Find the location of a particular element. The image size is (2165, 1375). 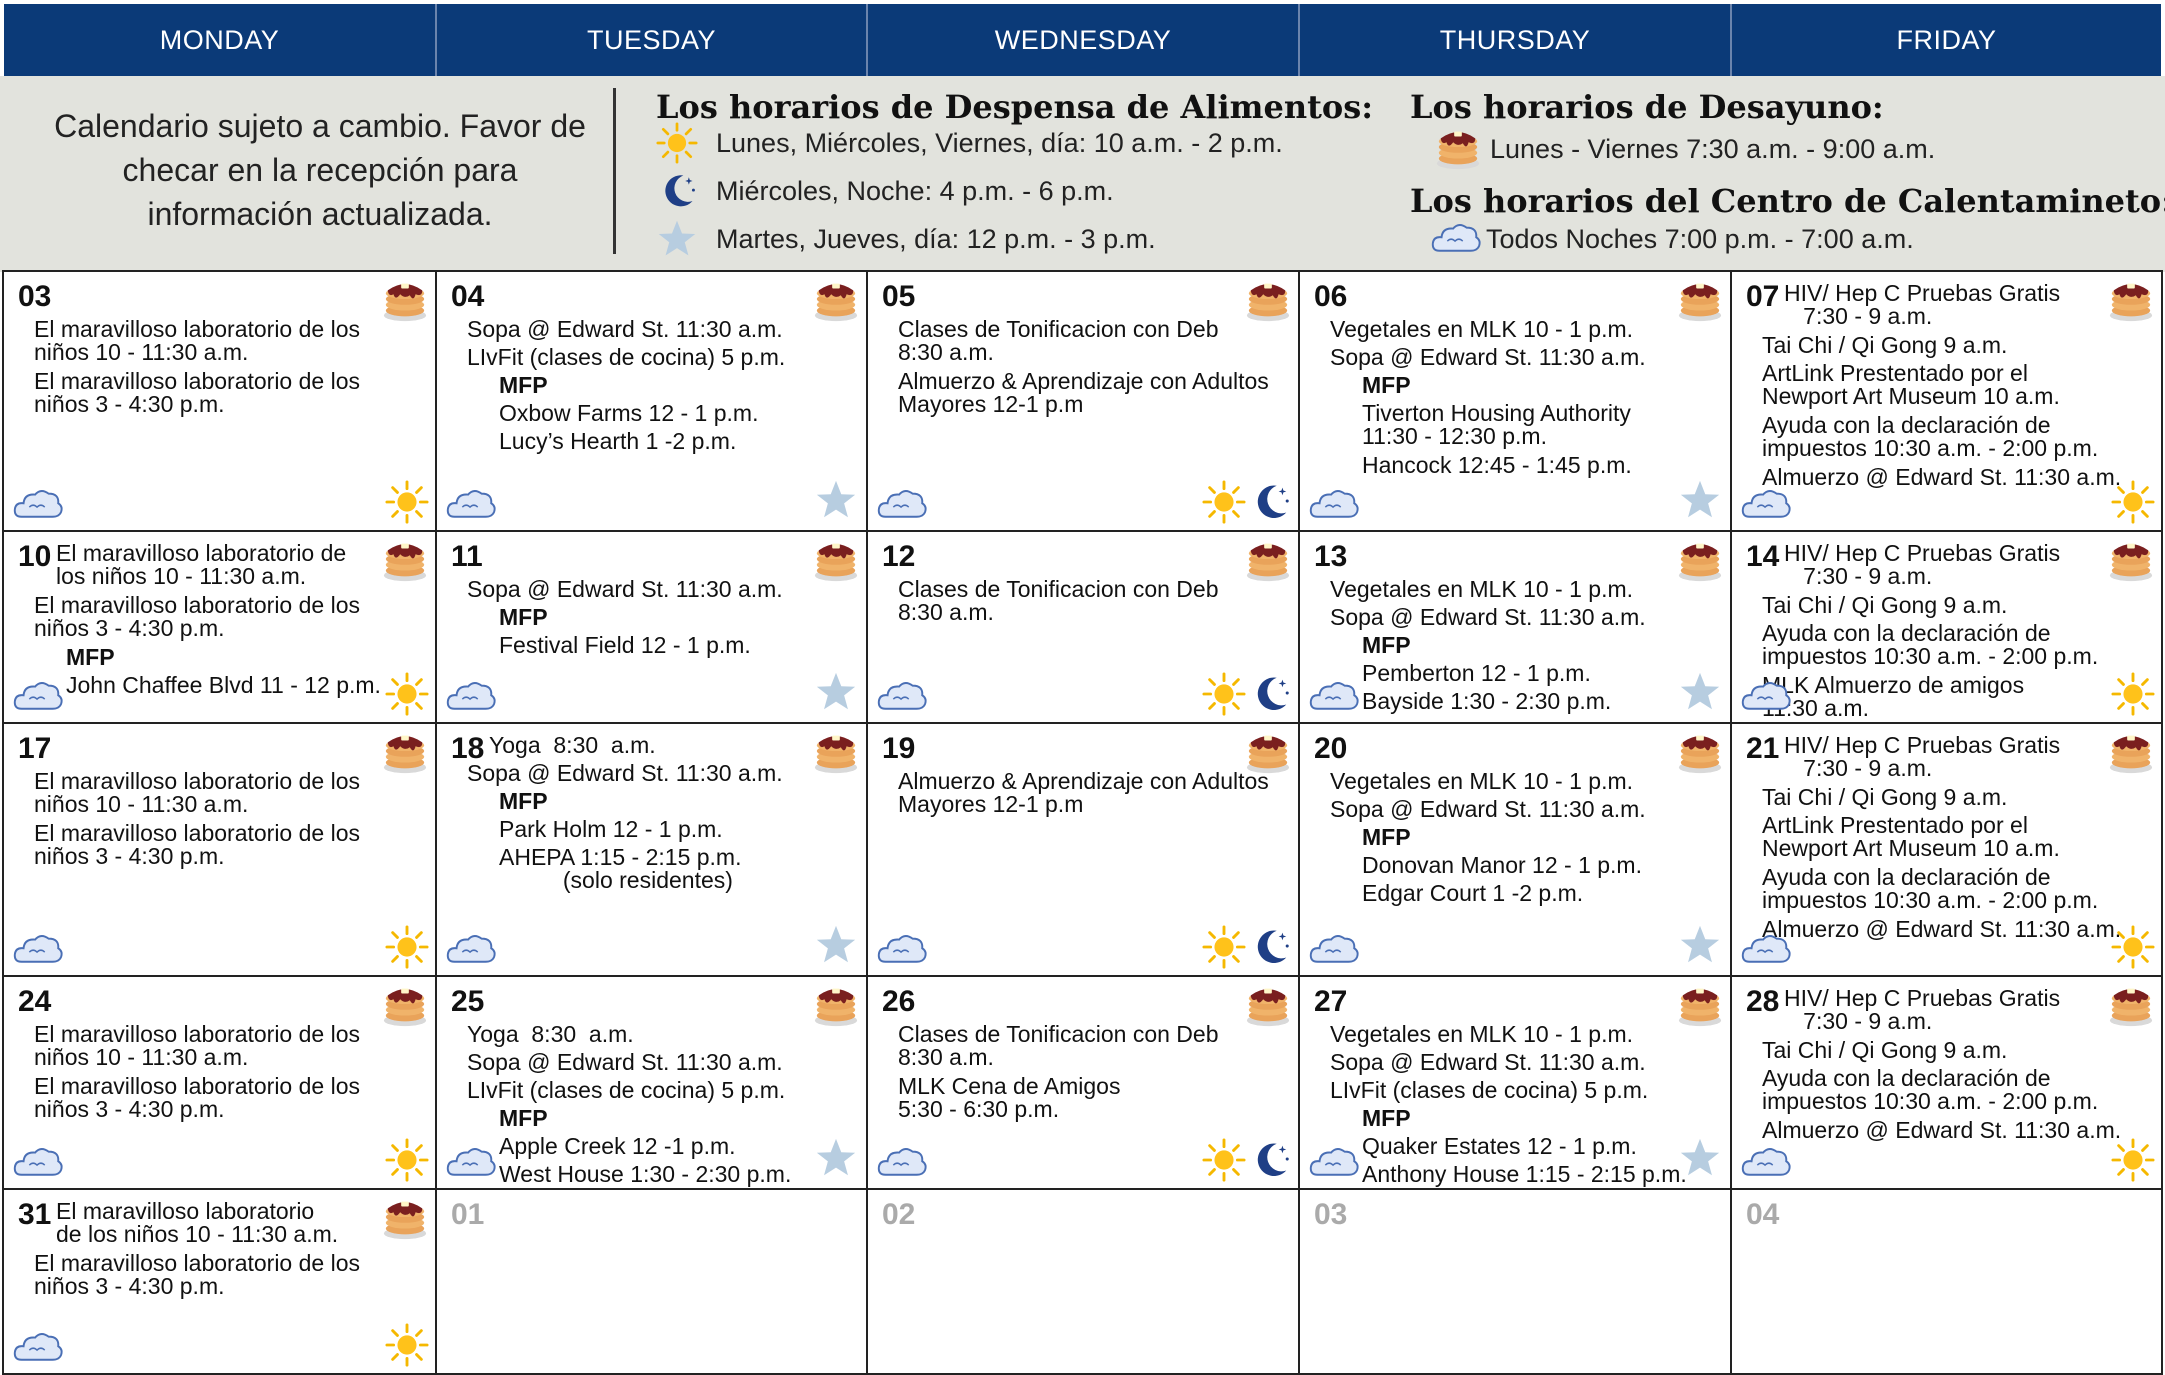

day-cell: 02 is located at coordinates (1083, 1281).